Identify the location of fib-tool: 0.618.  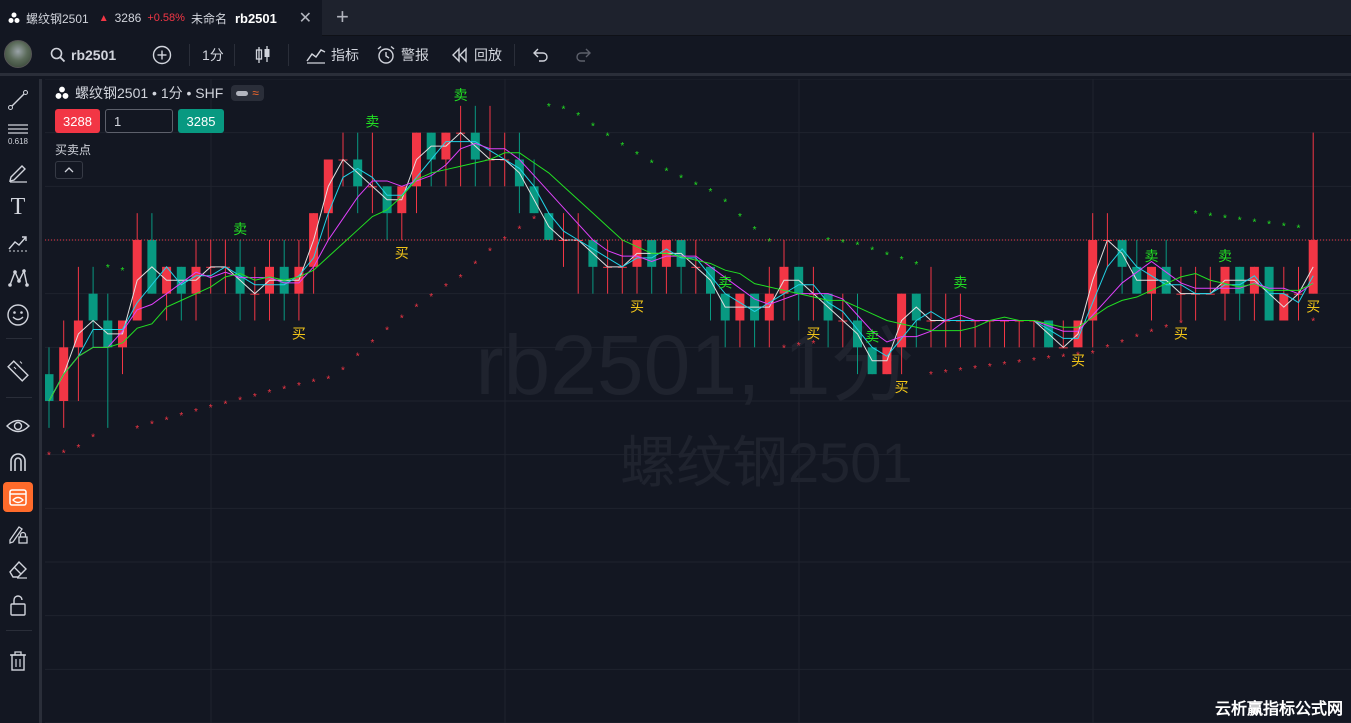
(18, 134).